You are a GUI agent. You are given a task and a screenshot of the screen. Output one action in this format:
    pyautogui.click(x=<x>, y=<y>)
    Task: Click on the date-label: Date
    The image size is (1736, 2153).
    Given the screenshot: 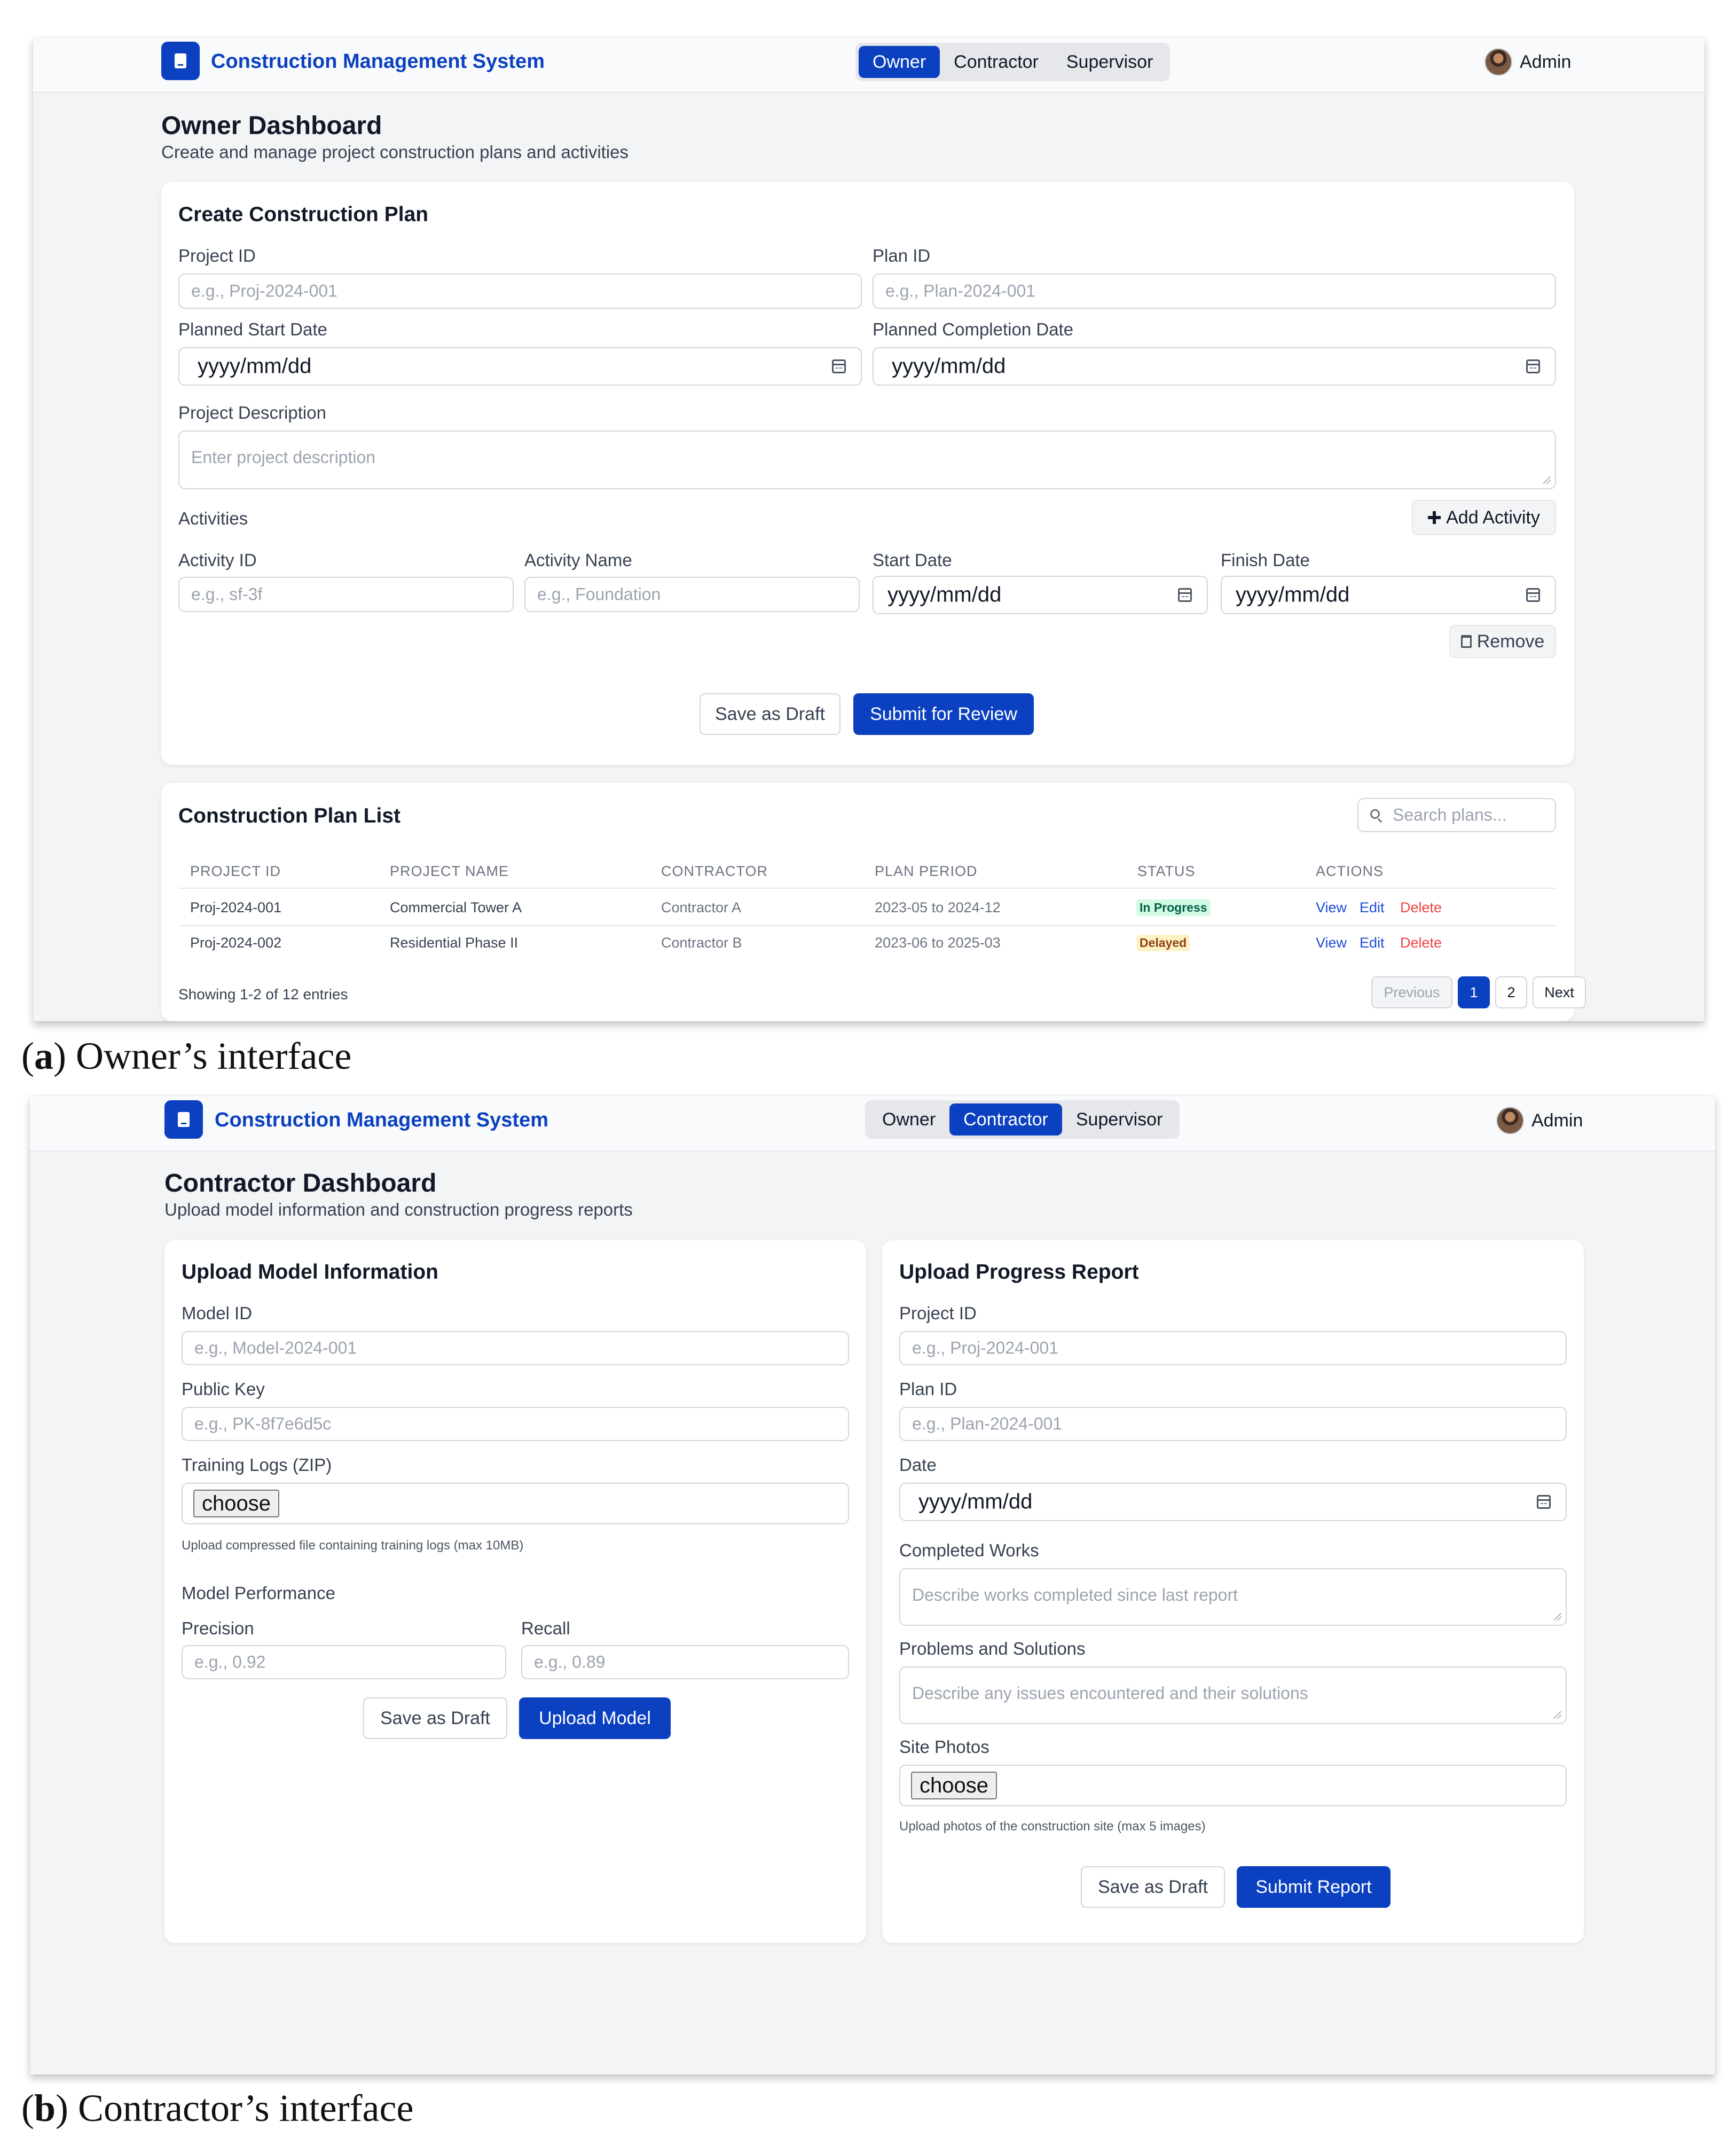 What is the action you would take?
    pyautogui.click(x=918, y=1465)
    